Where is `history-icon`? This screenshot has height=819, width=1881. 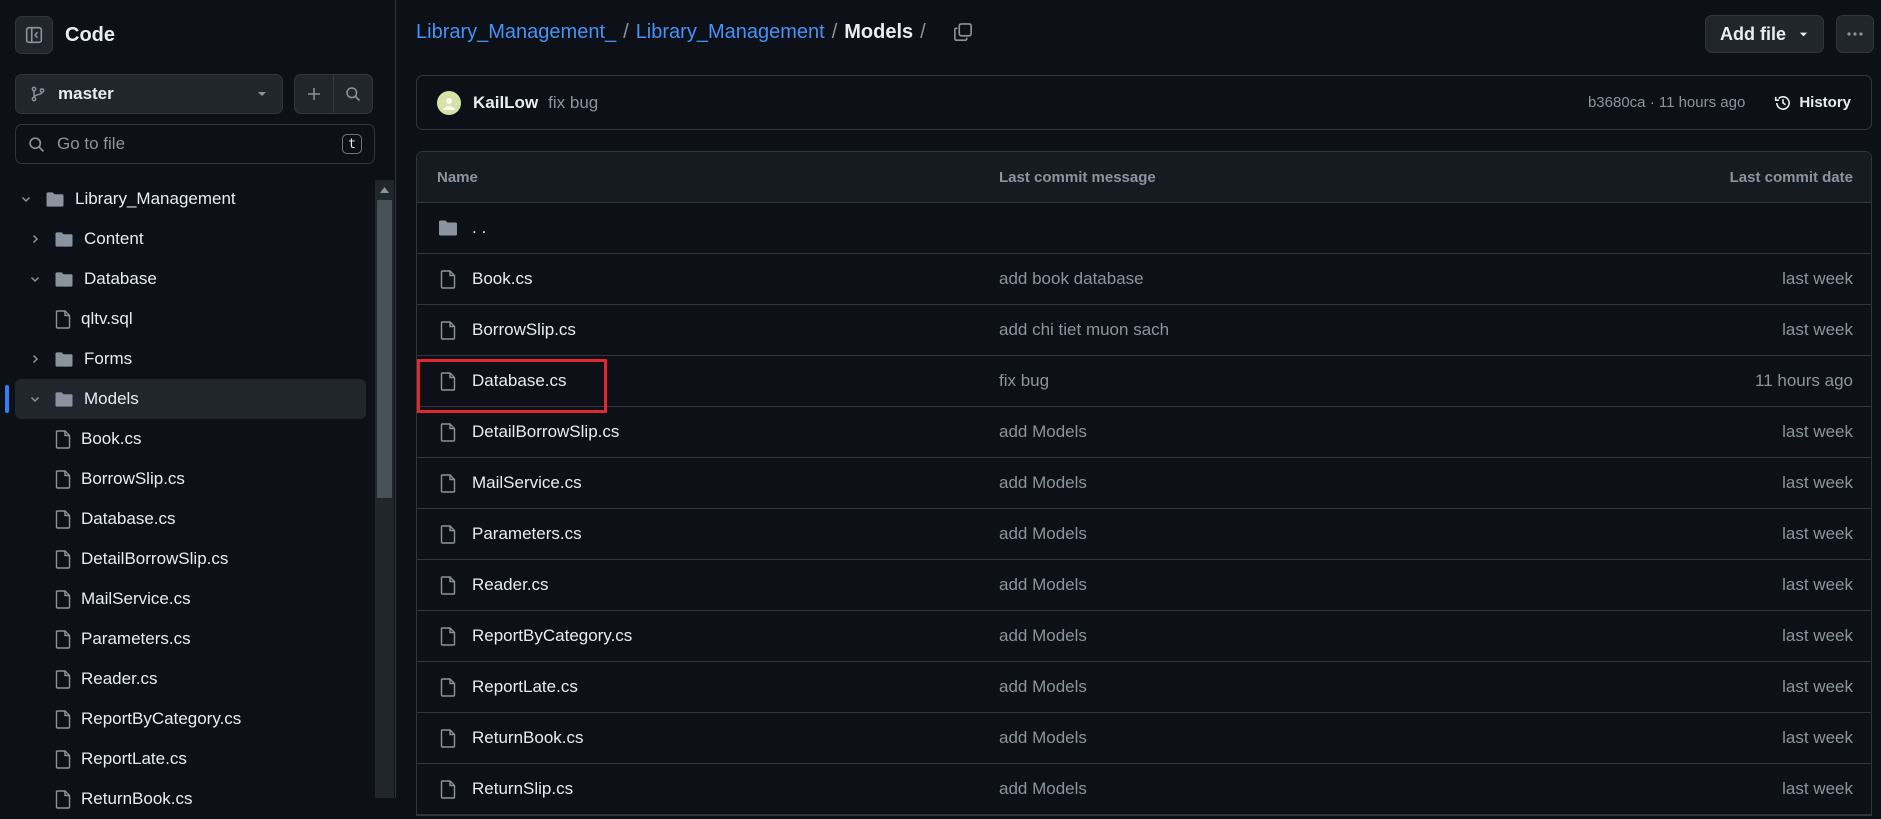 history-icon is located at coordinates (1783, 103).